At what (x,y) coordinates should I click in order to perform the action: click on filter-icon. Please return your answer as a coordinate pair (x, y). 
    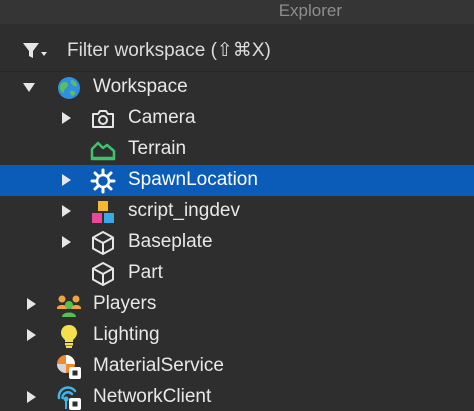
    Looking at the image, I should click on (35, 51).